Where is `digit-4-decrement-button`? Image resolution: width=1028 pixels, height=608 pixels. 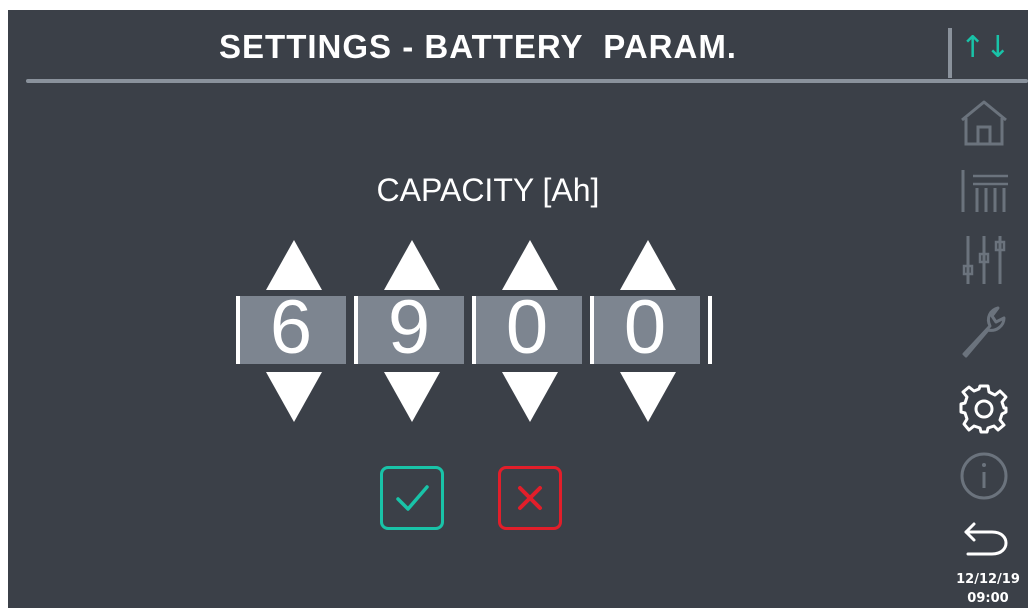 digit-4-decrement-button is located at coordinates (648, 397).